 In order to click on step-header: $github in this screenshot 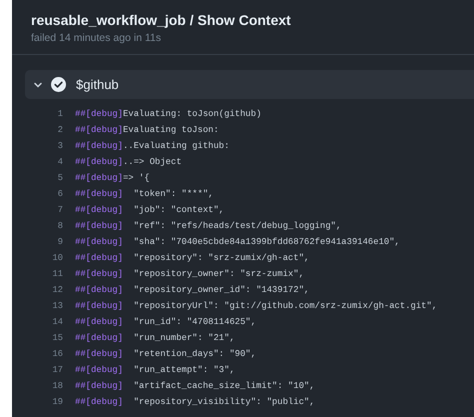, I will do `click(249, 84)`.